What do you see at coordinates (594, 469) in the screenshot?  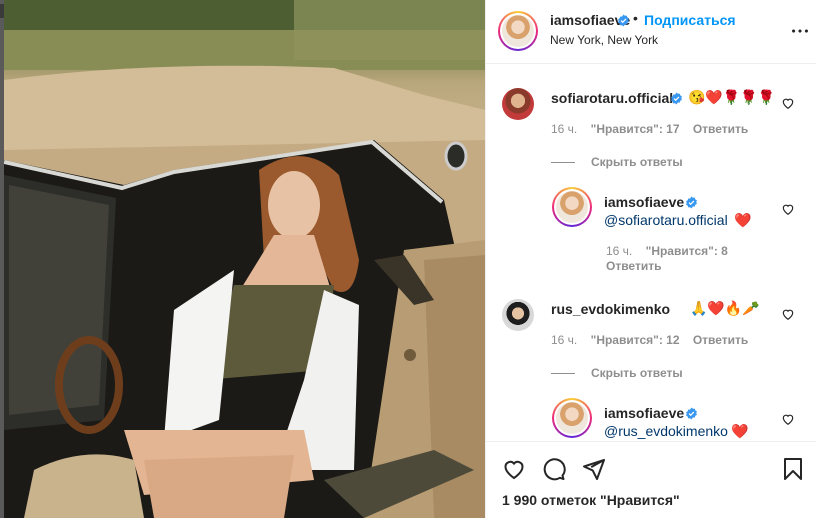 I see `share-icon` at bounding box center [594, 469].